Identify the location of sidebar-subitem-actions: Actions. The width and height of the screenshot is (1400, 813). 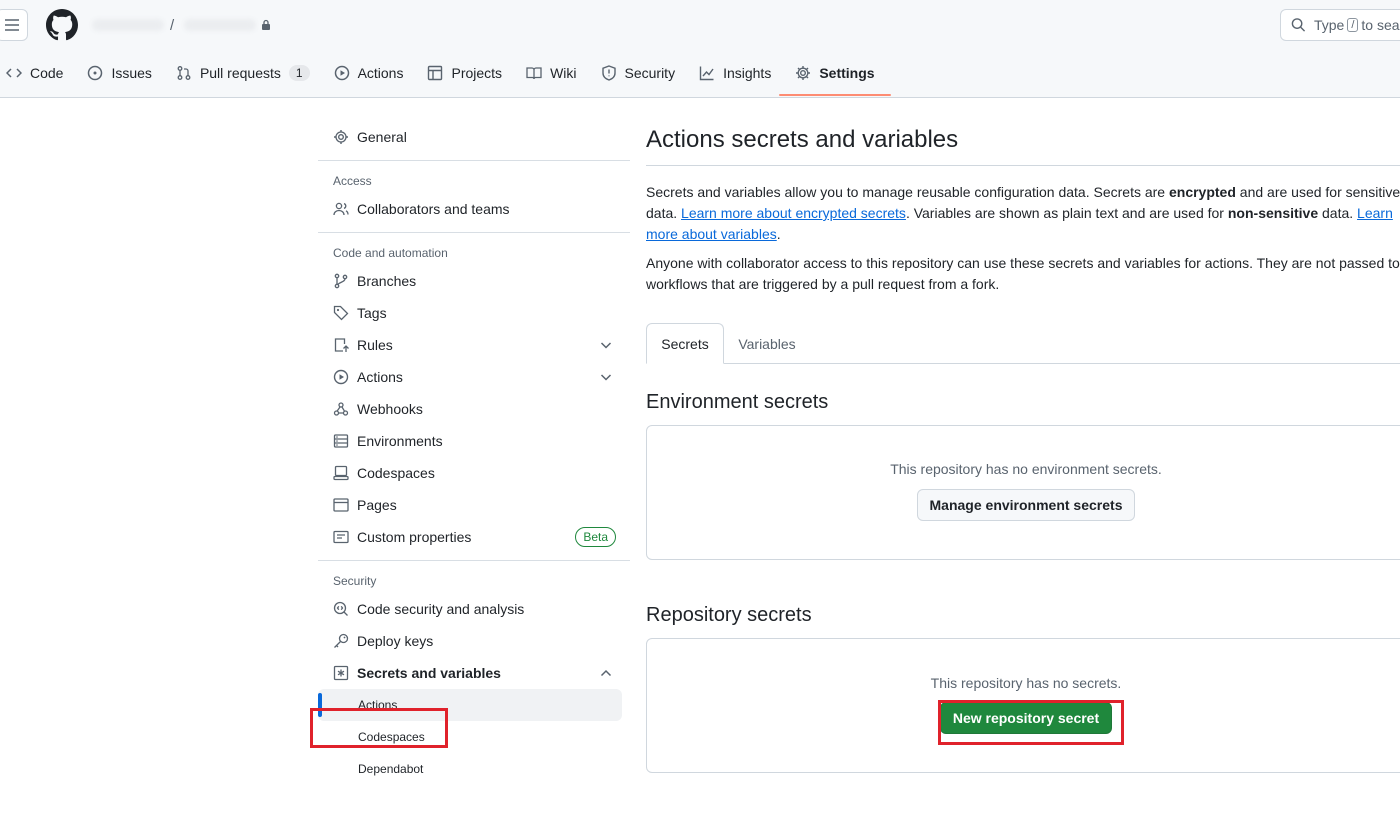
(470, 705).